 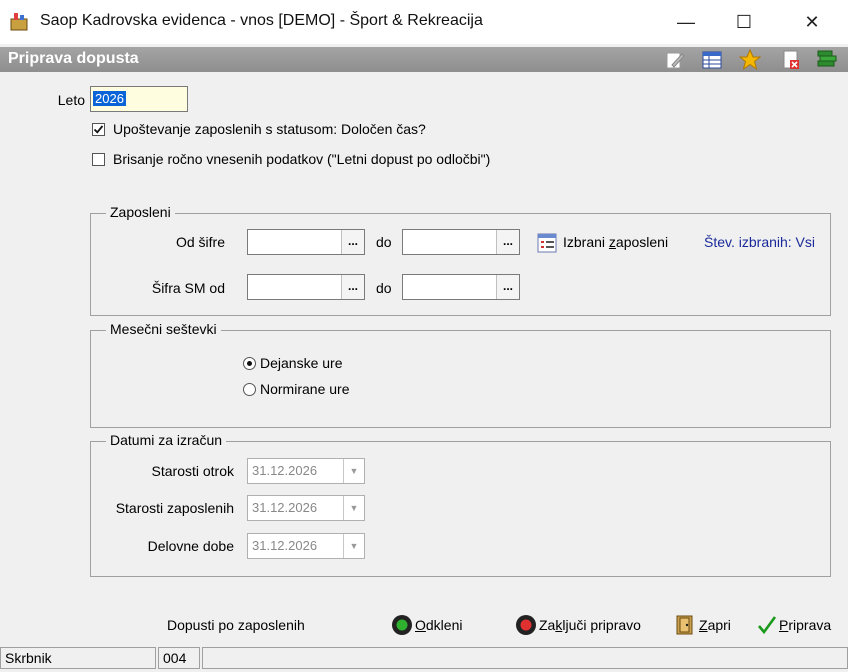 I want to click on zapri-hotkey: Z, so click(x=703, y=625).